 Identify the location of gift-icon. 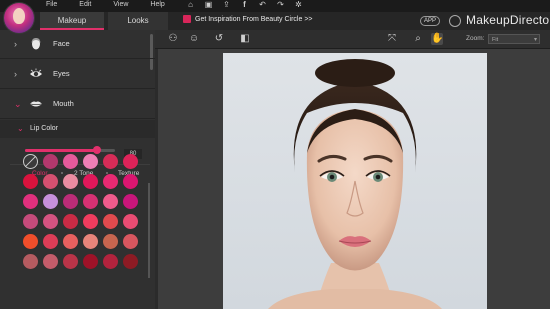
(187, 19).